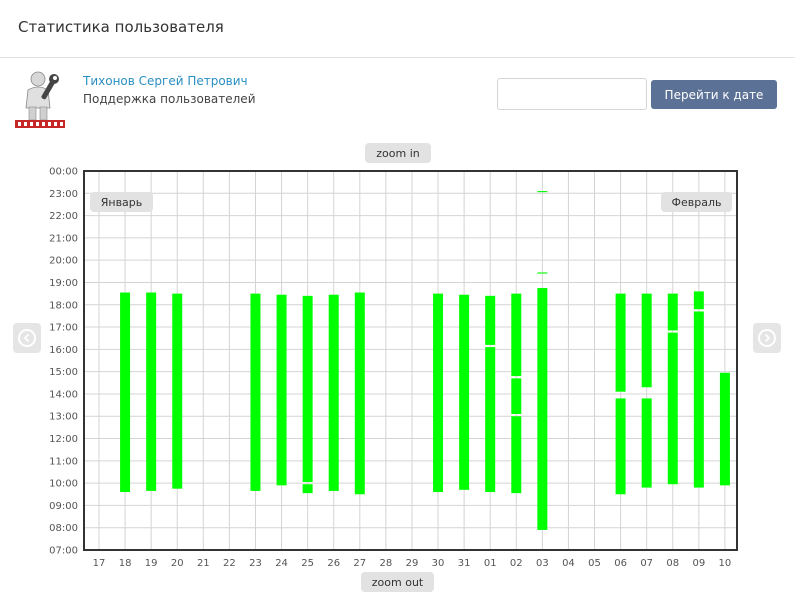 Image resolution: width=795 pixels, height=595 pixels. Describe the element at coordinates (490, 563) in the screenshot. I see `x-tick-label: 01` at that location.